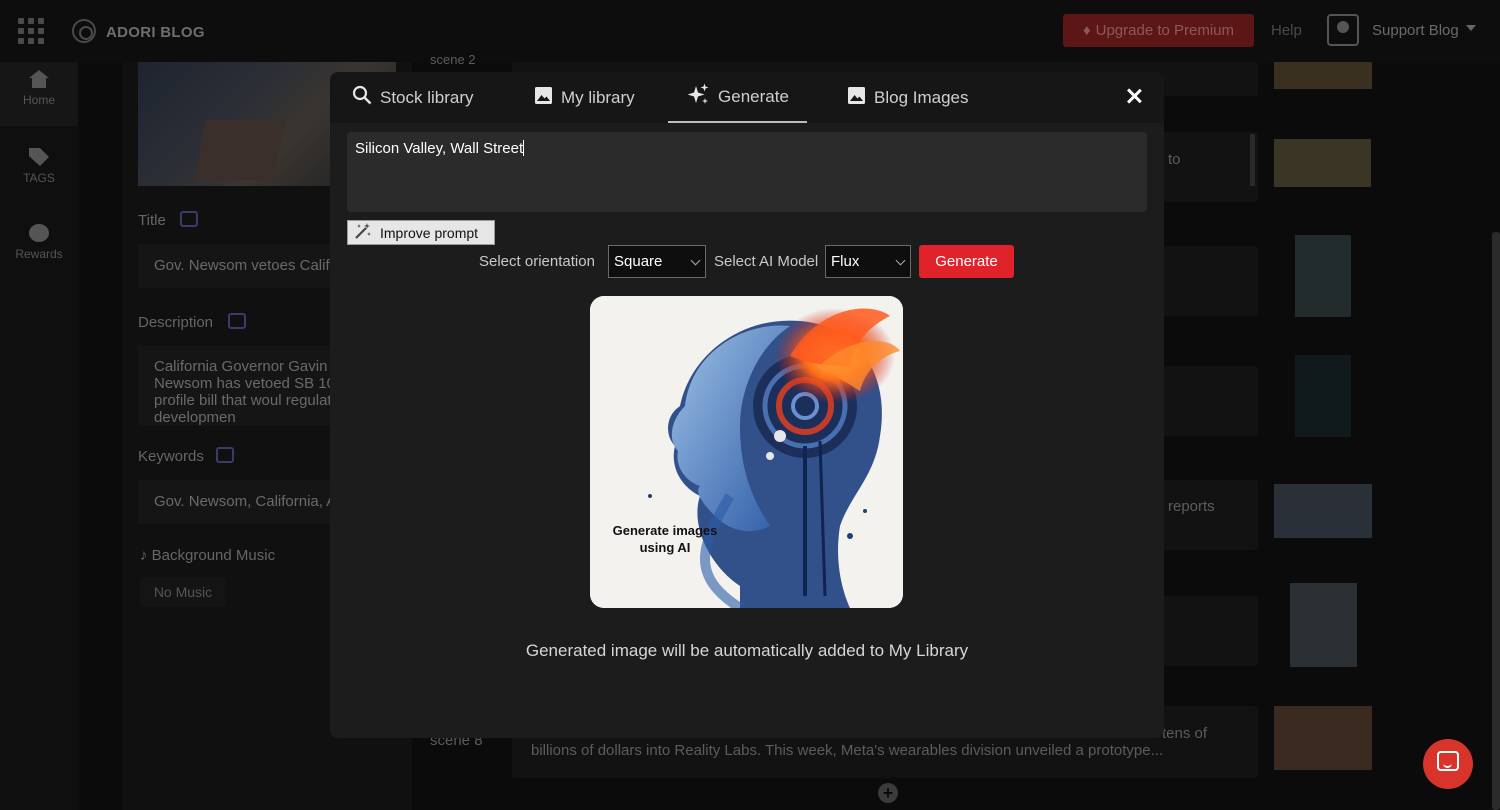 The height and width of the screenshot is (810, 1500). I want to click on upgrade-button: ♦ Upgrade to Premium, so click(1158, 30).